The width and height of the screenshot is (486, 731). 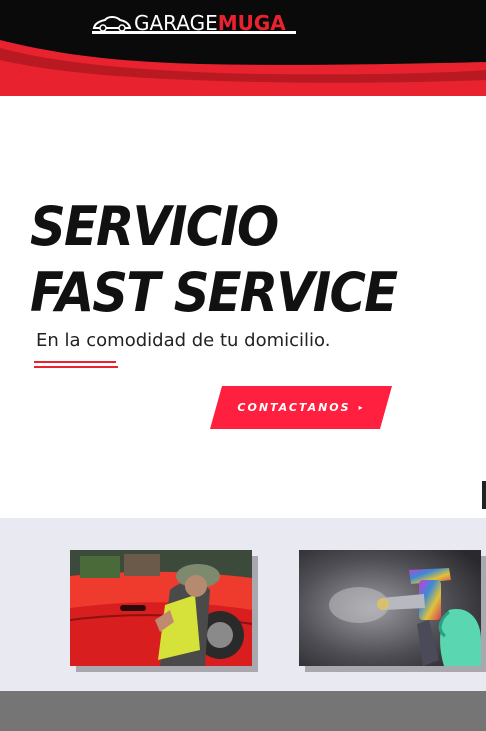 What do you see at coordinates (76, 365) in the screenshot?
I see `decorative-red-lines` at bounding box center [76, 365].